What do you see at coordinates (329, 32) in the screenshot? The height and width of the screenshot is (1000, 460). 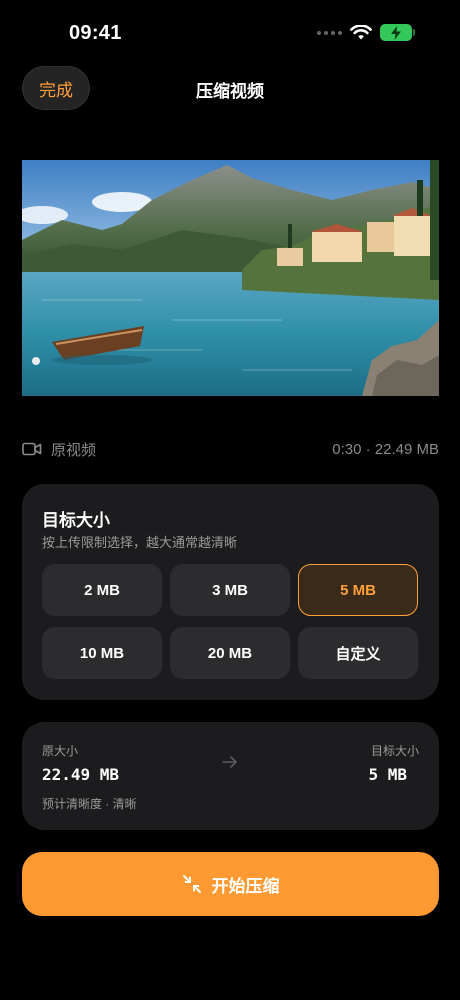 I see `signal-dots-icon` at bounding box center [329, 32].